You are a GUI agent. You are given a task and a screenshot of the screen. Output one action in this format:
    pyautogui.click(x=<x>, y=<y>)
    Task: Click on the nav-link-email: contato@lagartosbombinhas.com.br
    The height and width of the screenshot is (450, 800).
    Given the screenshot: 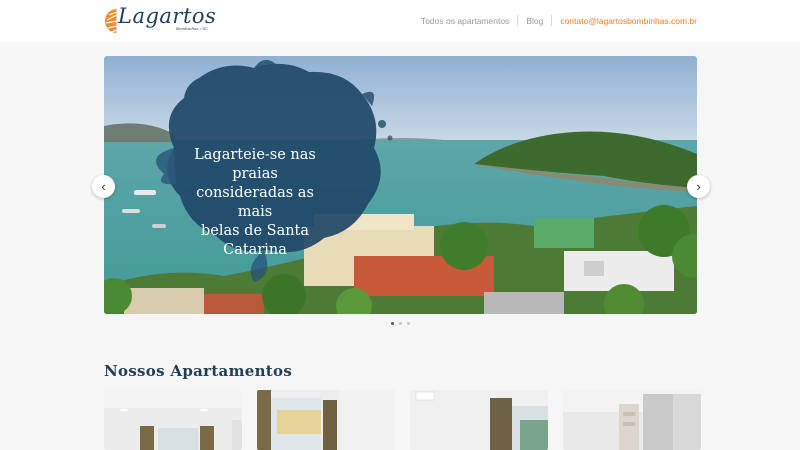 What is the action you would take?
    pyautogui.click(x=628, y=21)
    